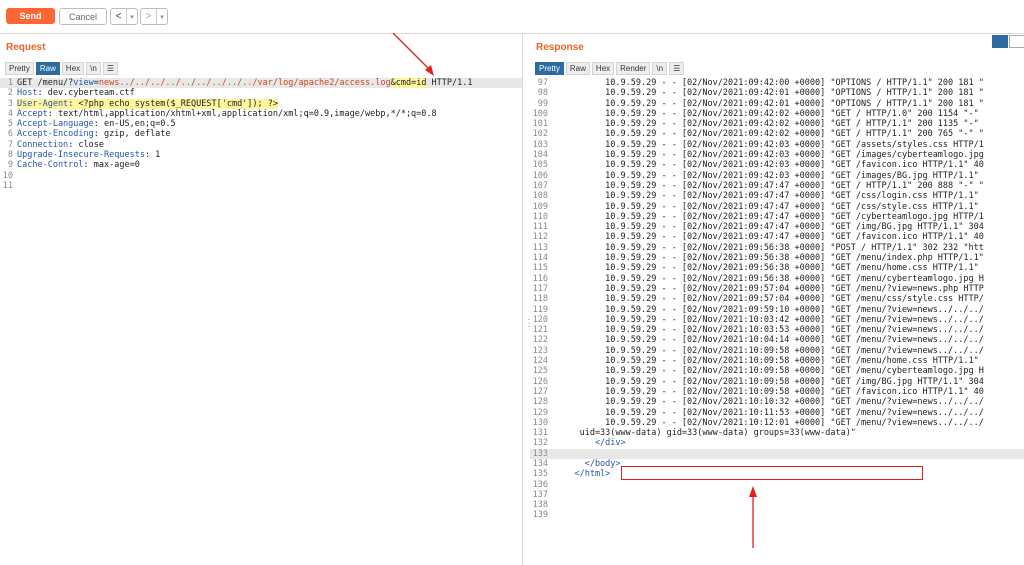  What do you see at coordinates (7, 175) in the screenshot?
I see `line-number: 10` at bounding box center [7, 175].